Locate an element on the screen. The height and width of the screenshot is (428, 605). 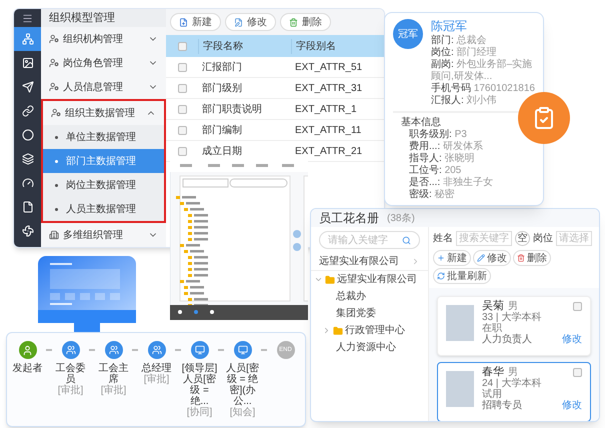
send-icon is located at coordinates (28, 87).